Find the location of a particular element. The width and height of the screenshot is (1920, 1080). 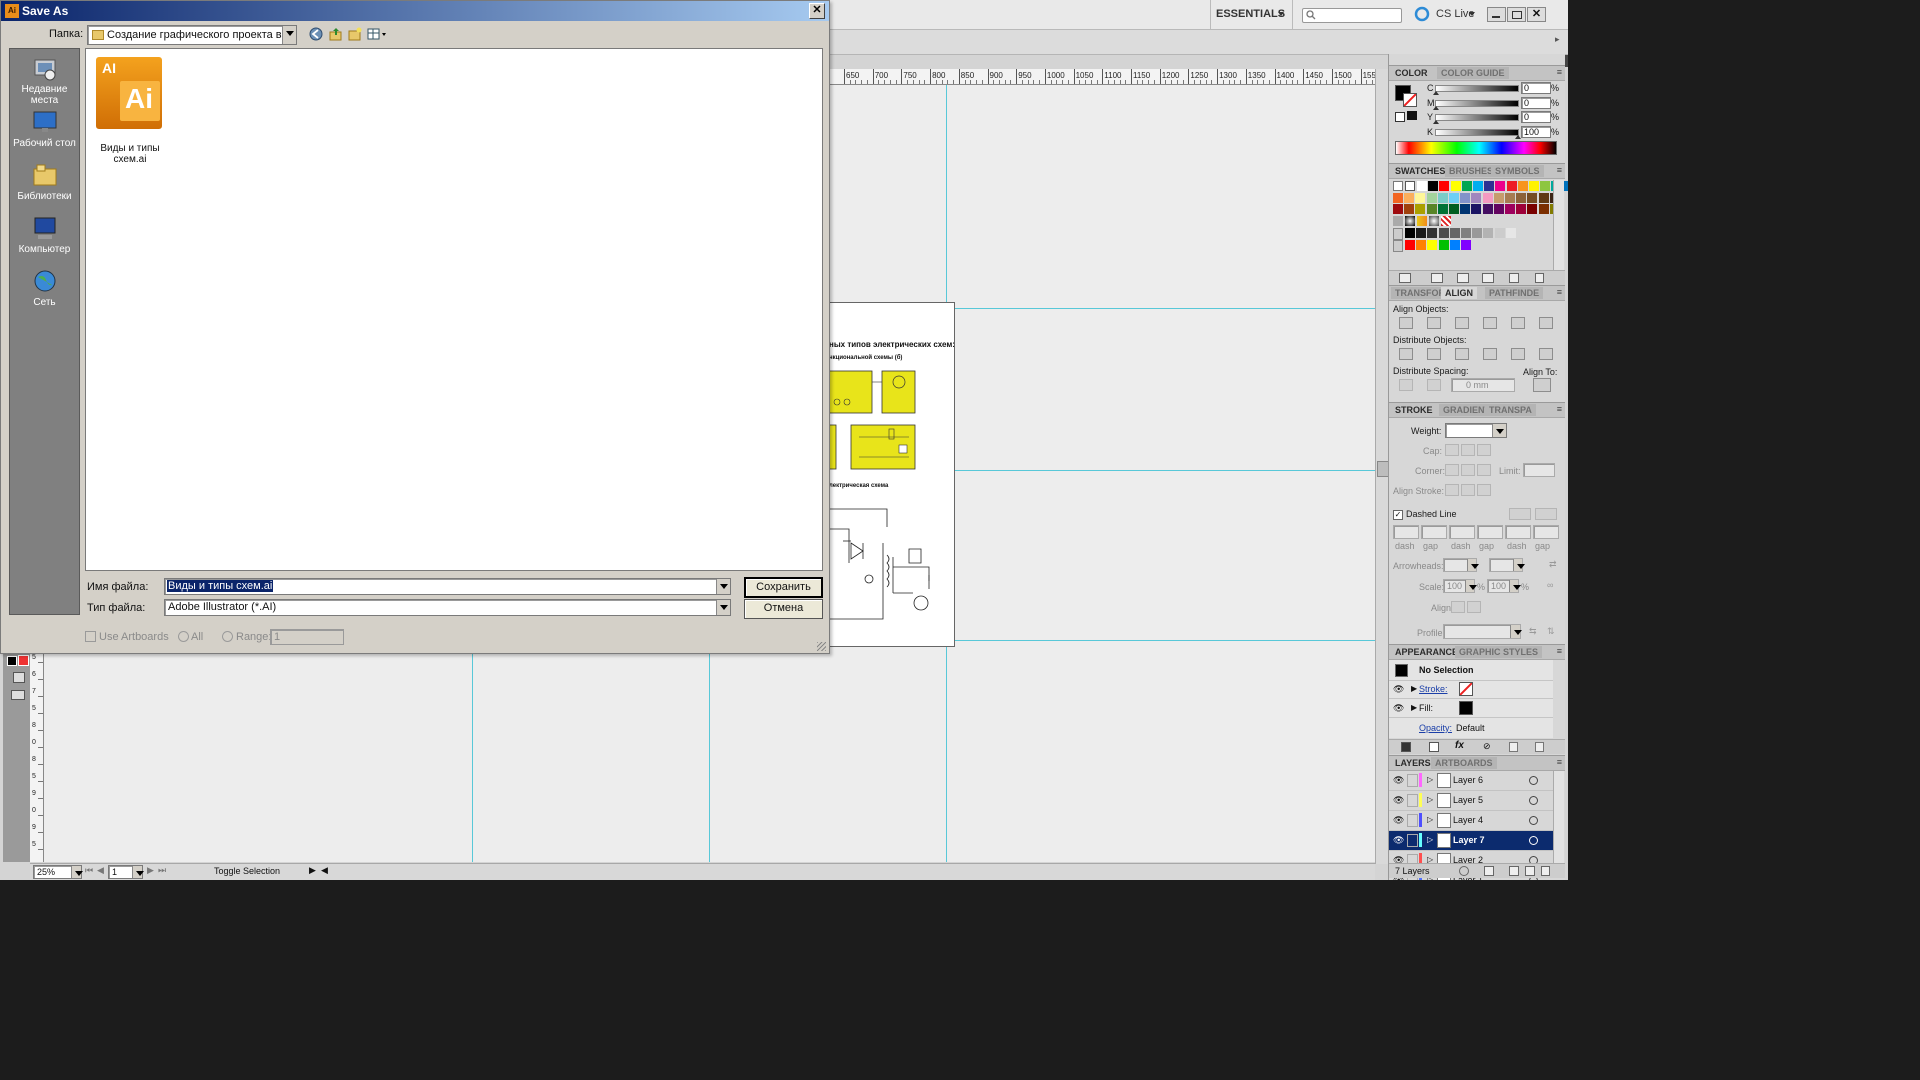

target-icon is located at coordinates (1533, 820).